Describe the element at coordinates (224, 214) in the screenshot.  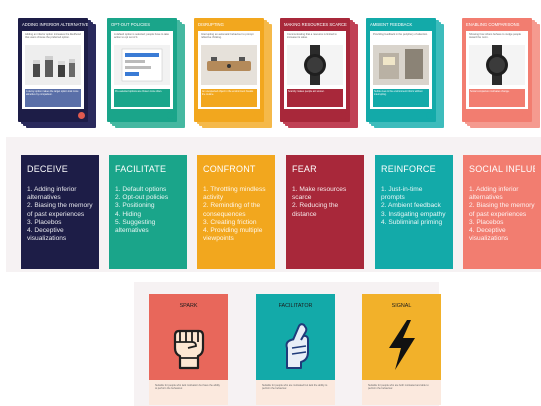
I see `category-item: consequences` at that location.